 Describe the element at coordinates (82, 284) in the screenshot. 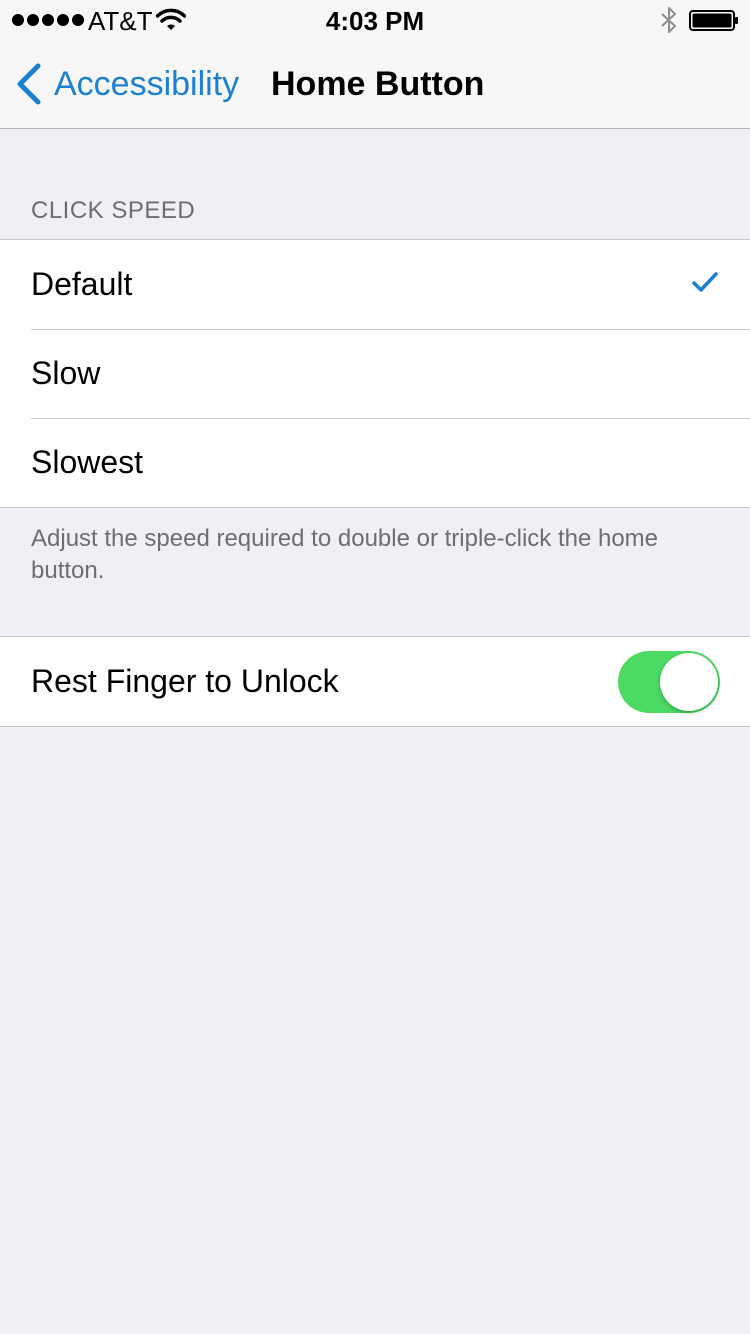

I see `option-label: Default` at that location.